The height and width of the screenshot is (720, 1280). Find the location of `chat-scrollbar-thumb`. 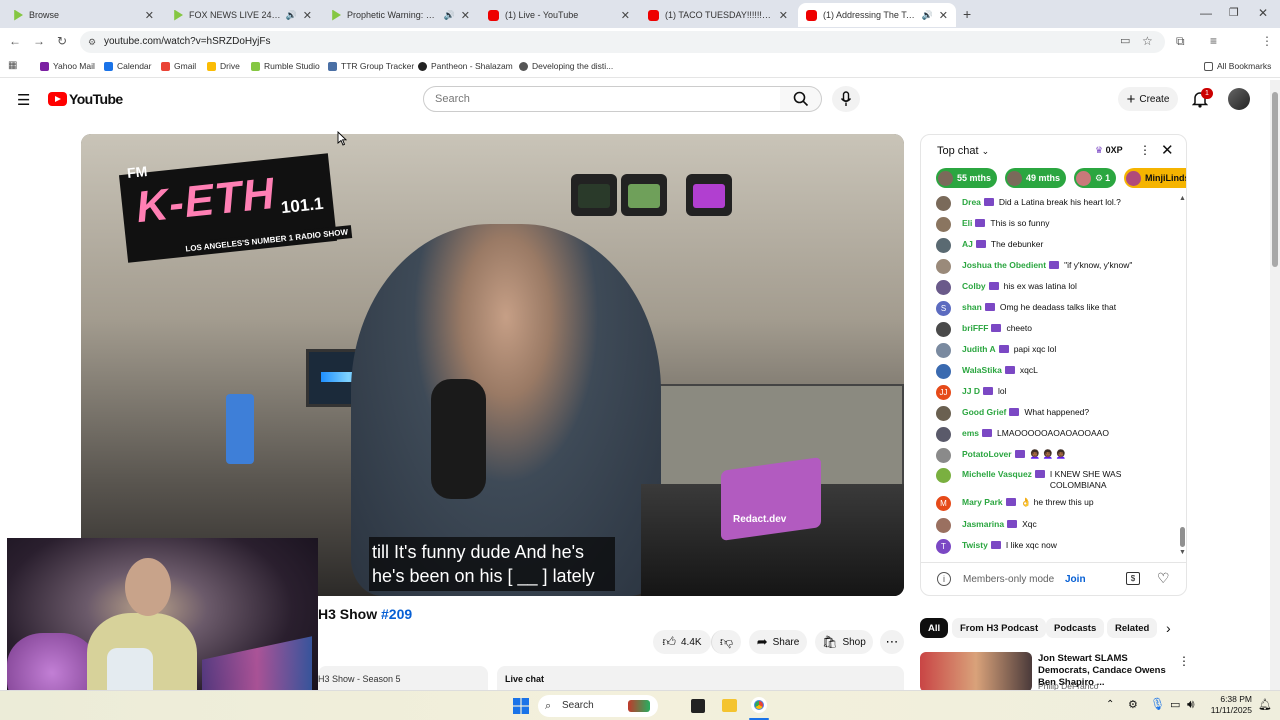

chat-scrollbar-thumb is located at coordinates (1182, 537).